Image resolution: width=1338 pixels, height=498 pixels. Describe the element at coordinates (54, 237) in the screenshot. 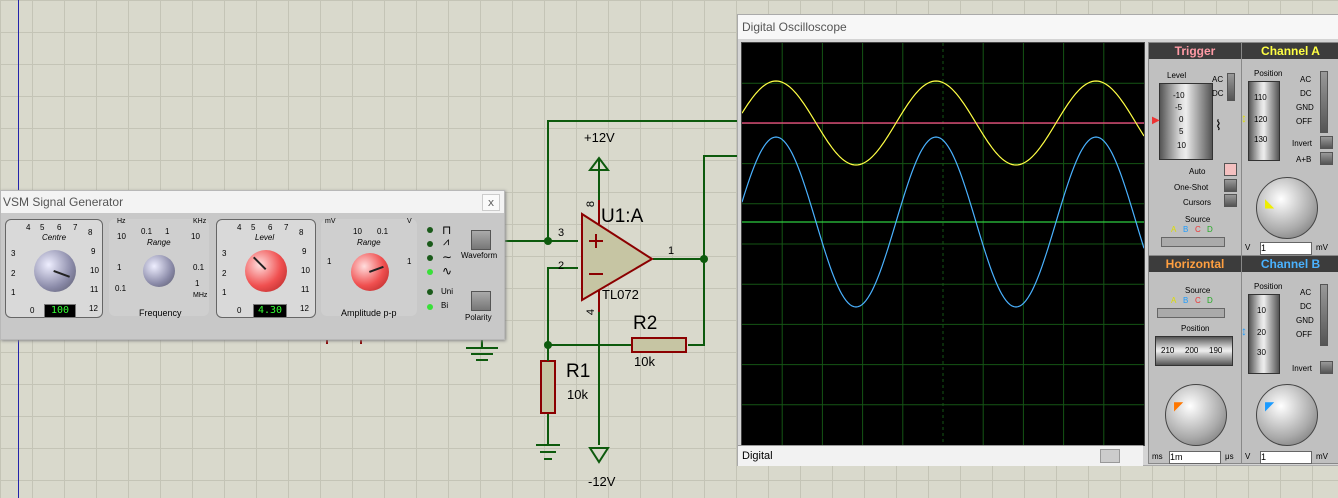

I see `centre-label: Centre` at that location.